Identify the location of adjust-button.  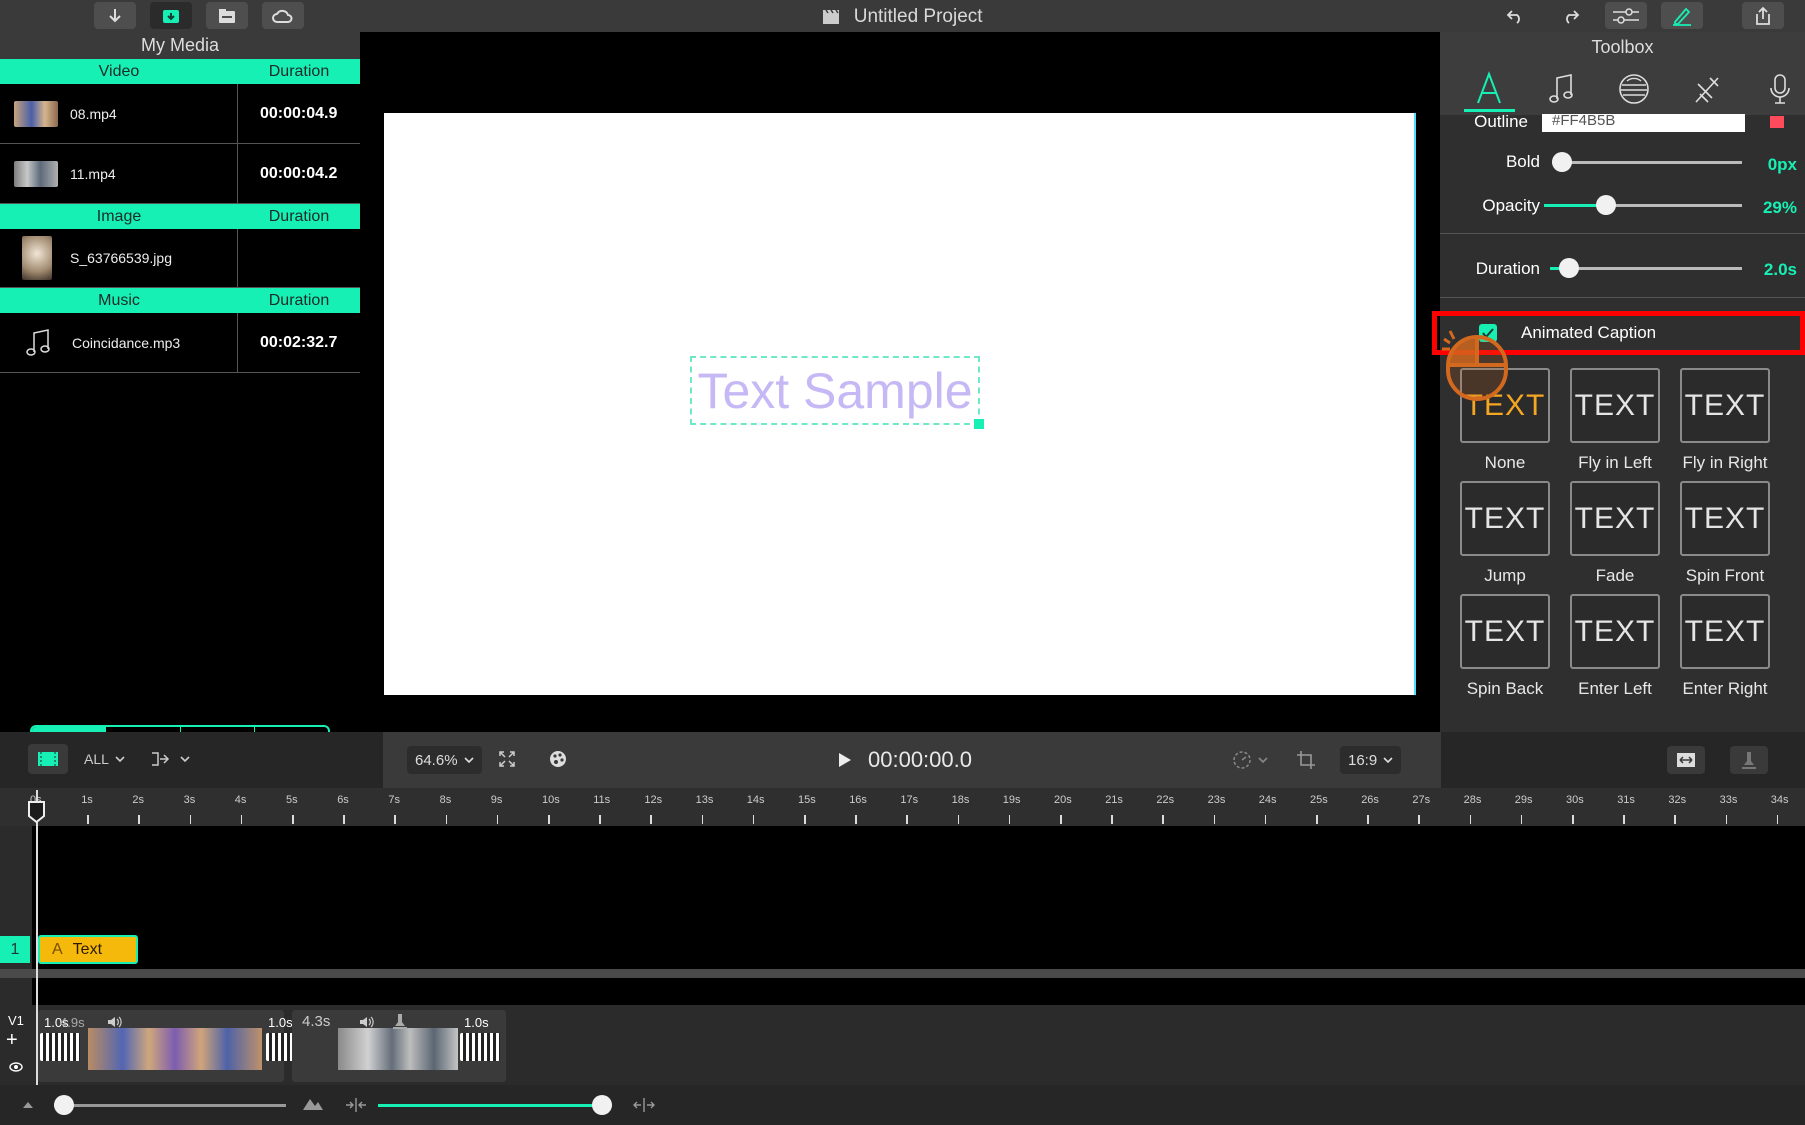
(1626, 15).